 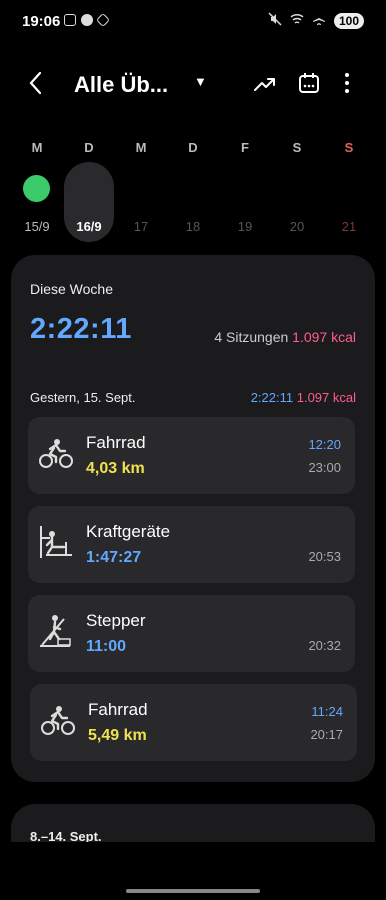 What do you see at coordinates (245, 147) in the screenshot?
I see `weekday-label: F` at bounding box center [245, 147].